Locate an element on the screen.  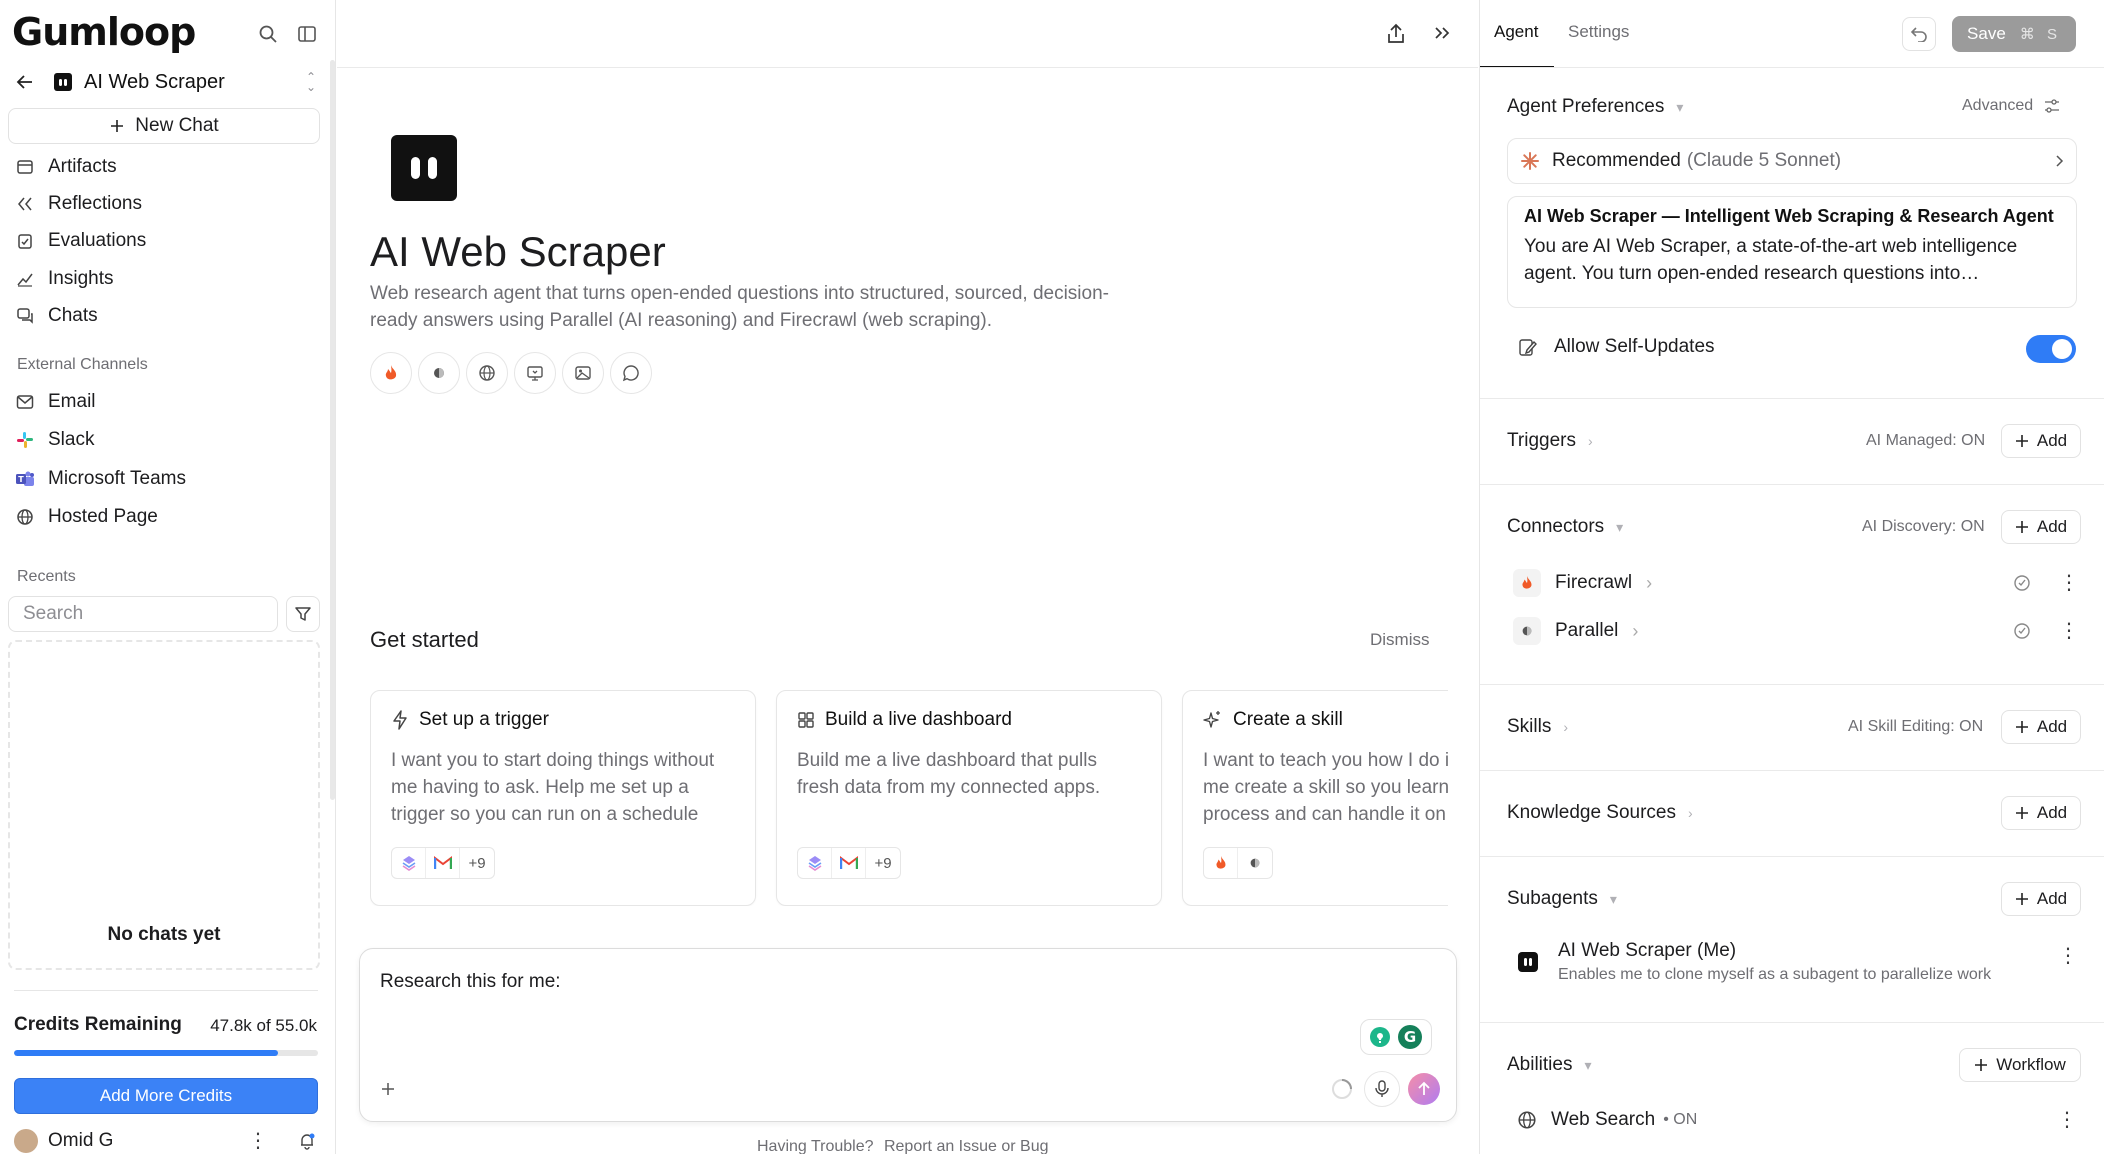
sidebar-item-artifacts: Artifacts is located at coordinates (65, 167).